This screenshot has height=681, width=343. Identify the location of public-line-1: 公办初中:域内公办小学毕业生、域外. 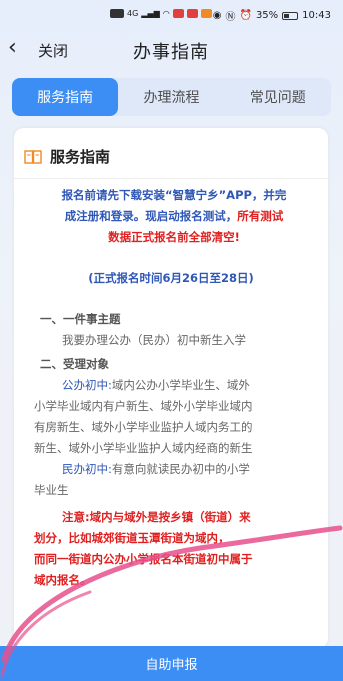
(176, 385).